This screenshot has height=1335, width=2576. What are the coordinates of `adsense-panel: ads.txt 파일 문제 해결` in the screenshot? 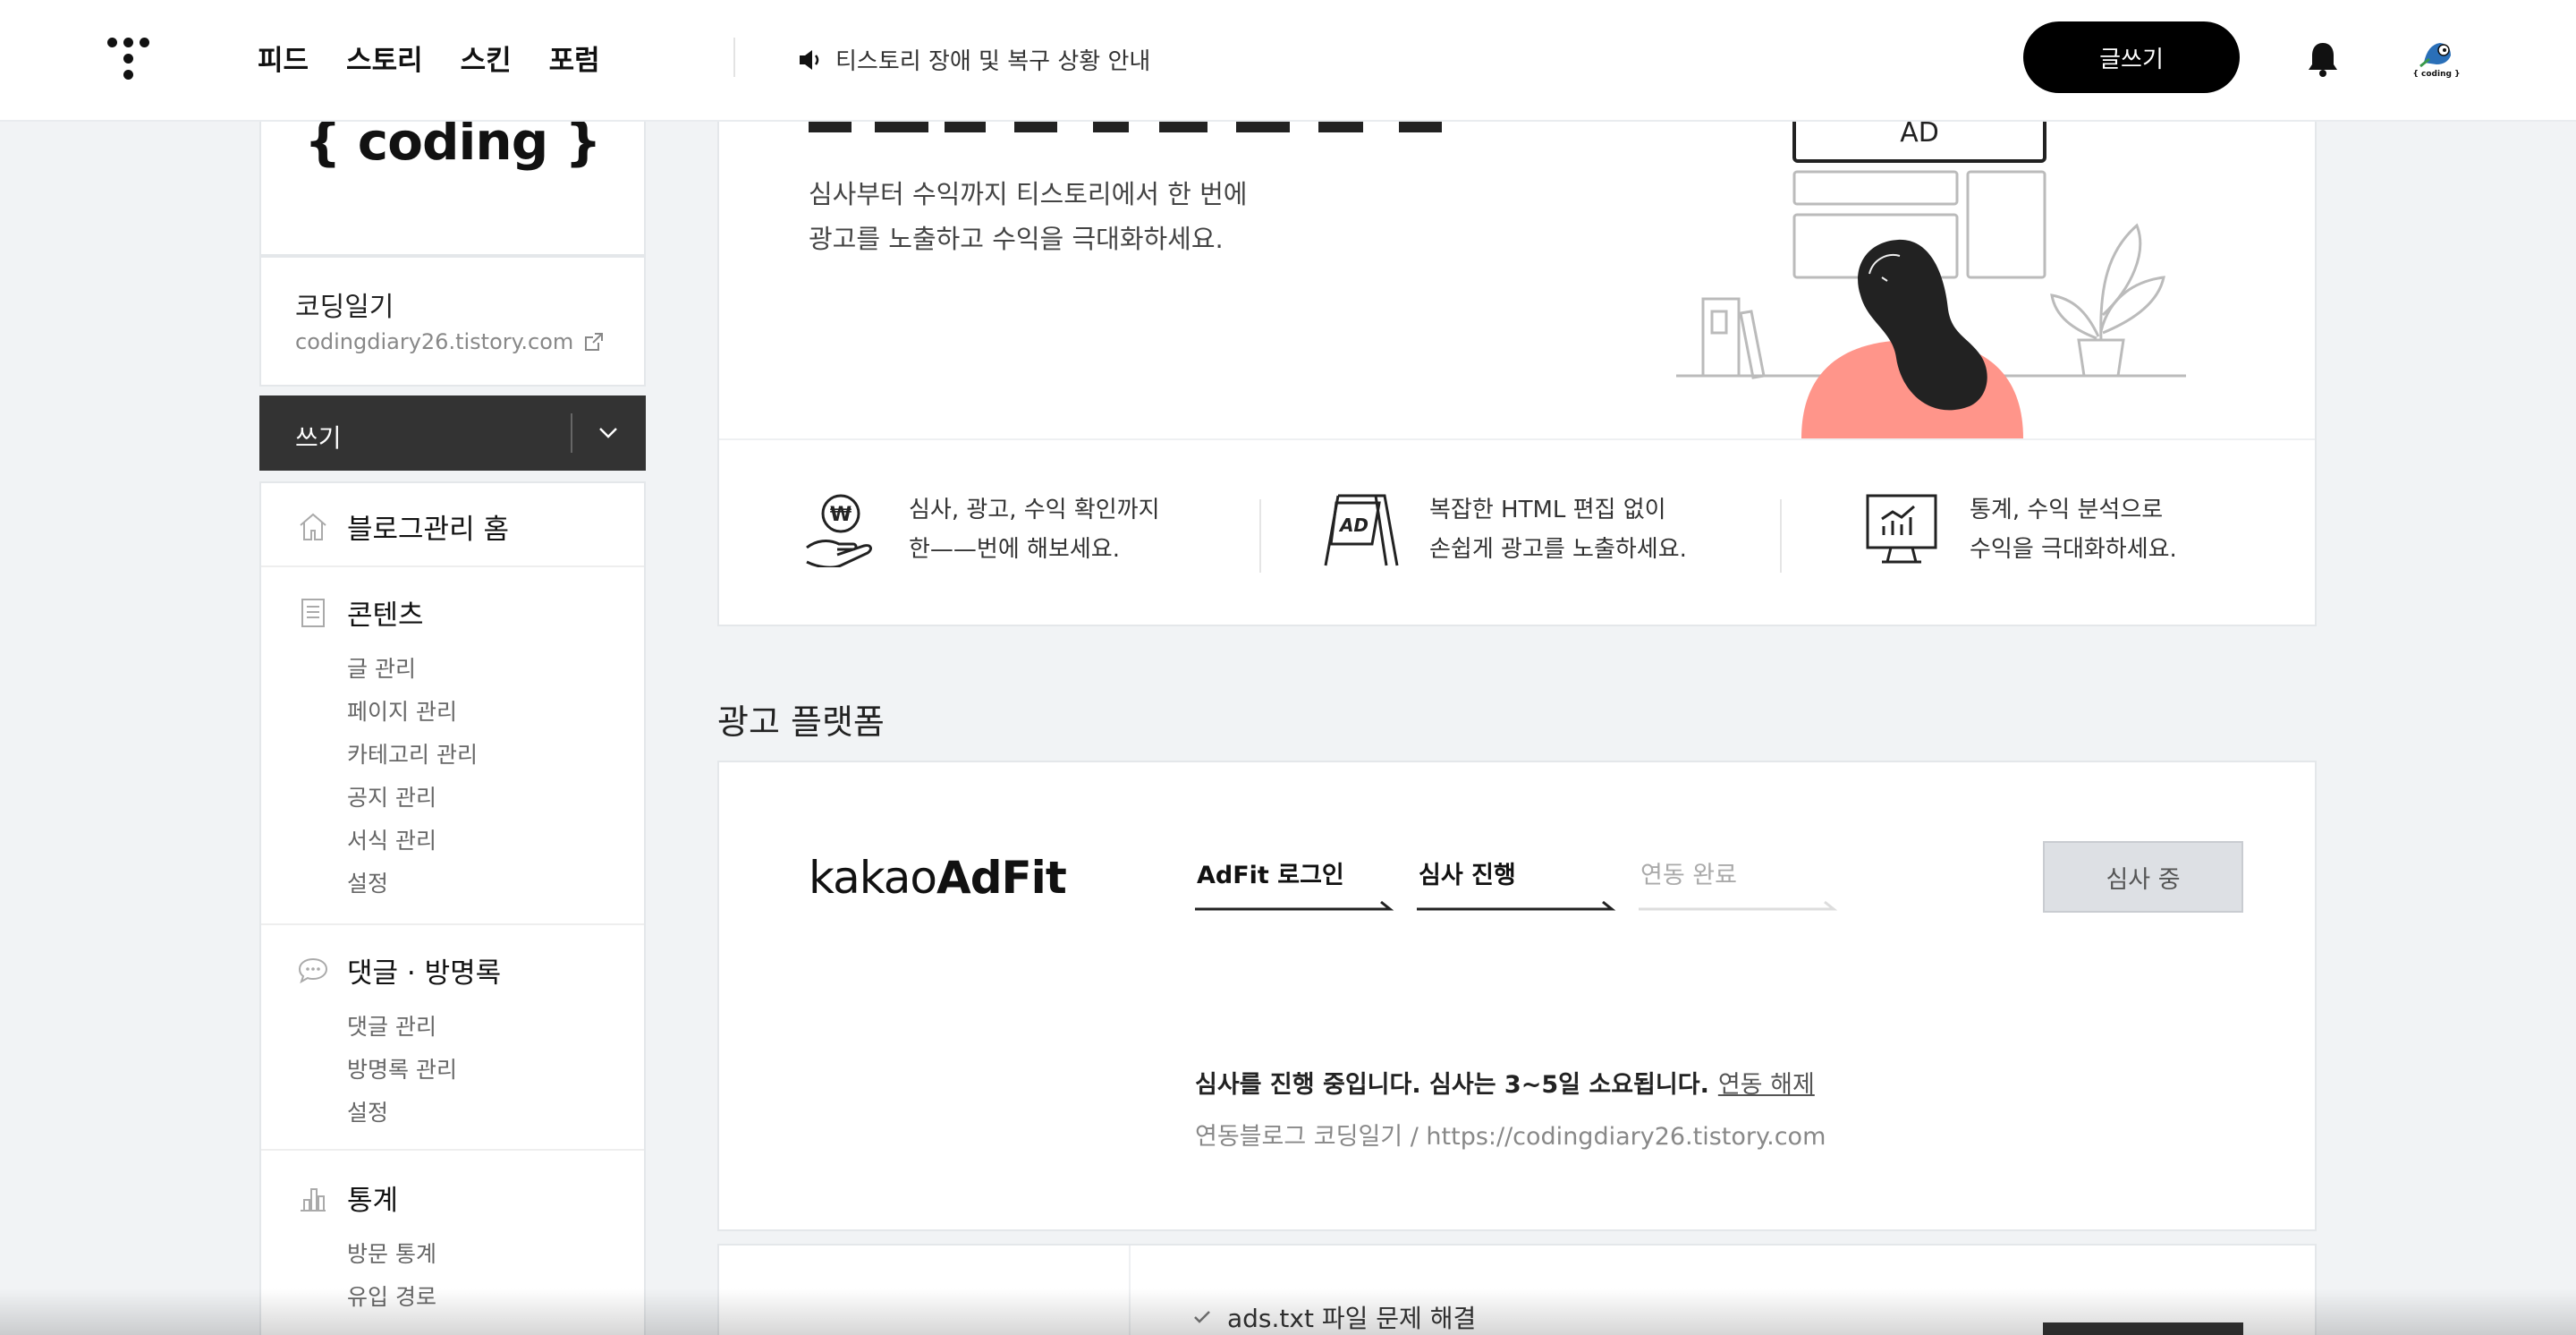 It's located at (1517, 1289).